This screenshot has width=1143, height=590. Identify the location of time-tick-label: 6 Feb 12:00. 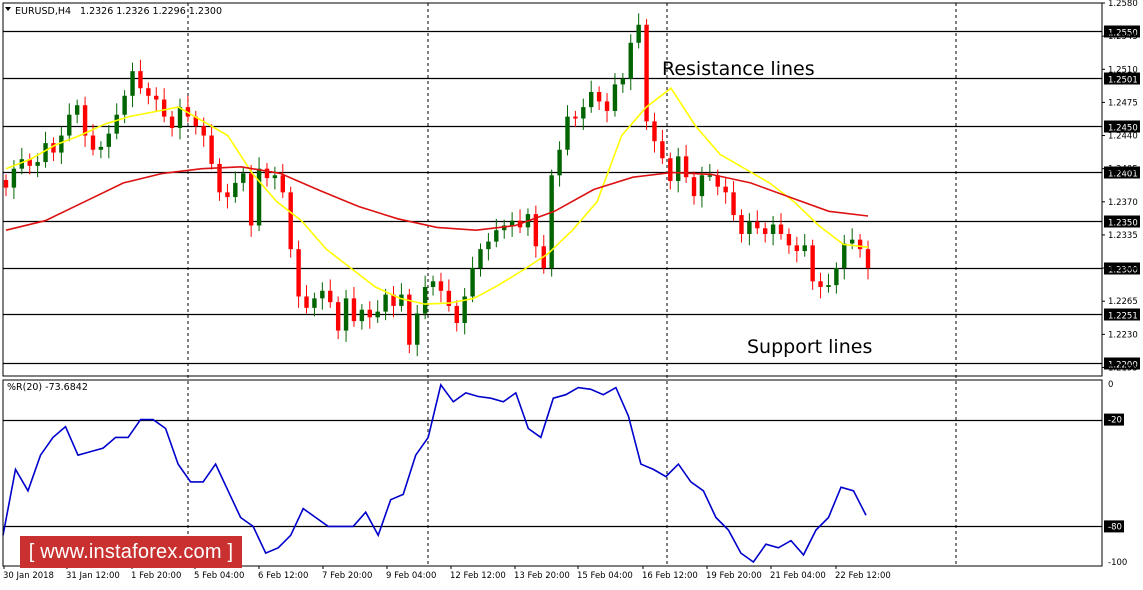
(283, 576).